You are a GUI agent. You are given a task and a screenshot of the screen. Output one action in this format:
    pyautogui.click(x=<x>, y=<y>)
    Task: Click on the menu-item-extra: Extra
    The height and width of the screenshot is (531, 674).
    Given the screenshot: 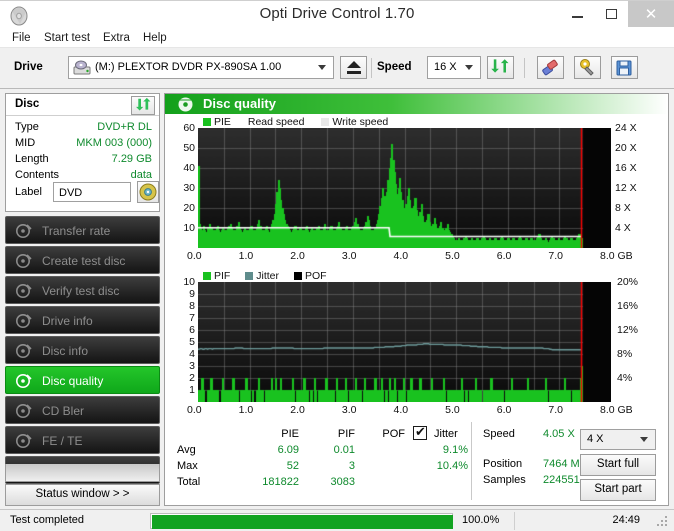 What is the action you would take?
    pyautogui.click(x=116, y=38)
    